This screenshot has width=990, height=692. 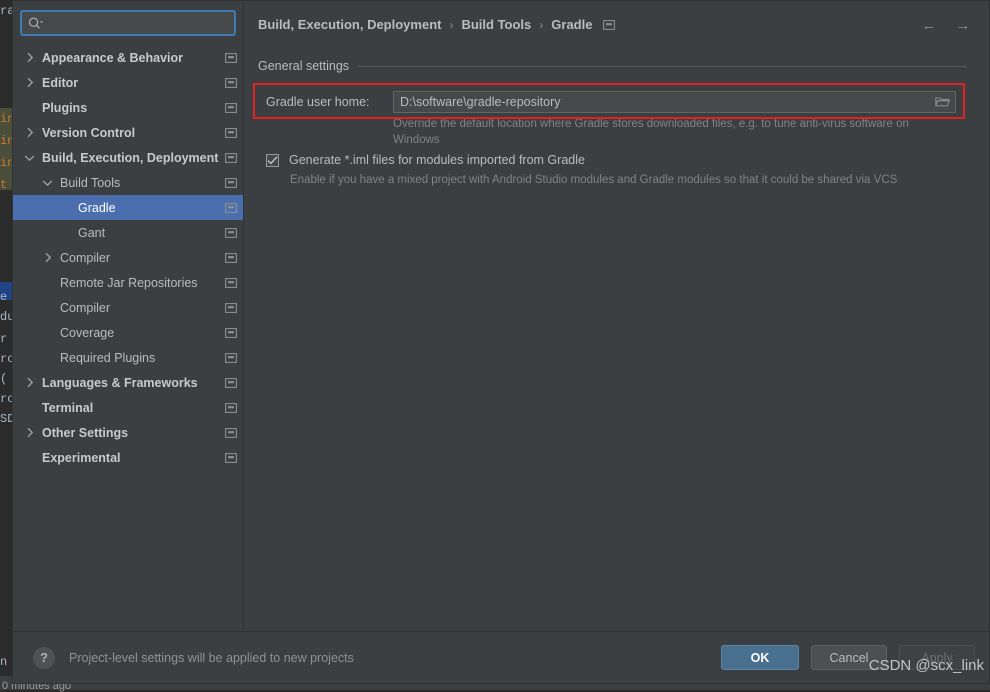 I want to click on breadcrumb-item: Gradle, so click(x=571, y=24).